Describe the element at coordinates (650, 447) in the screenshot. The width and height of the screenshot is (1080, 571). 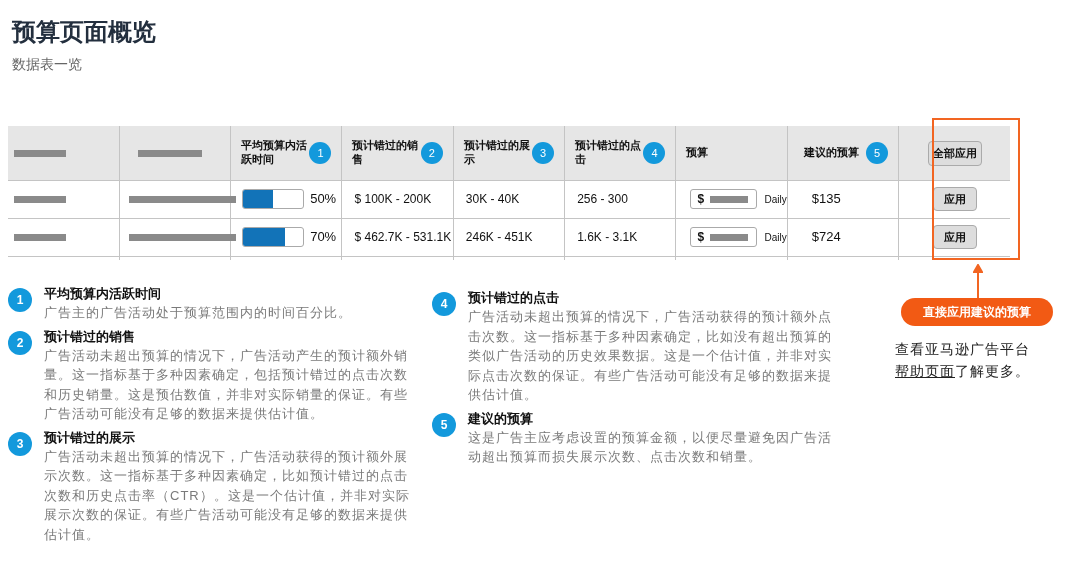
I see `note-text: 这是广告主应考虑设置的预算金额，以便尽量避免因广告活动超出预算而损失展示次数、点击次数和销量。` at that location.